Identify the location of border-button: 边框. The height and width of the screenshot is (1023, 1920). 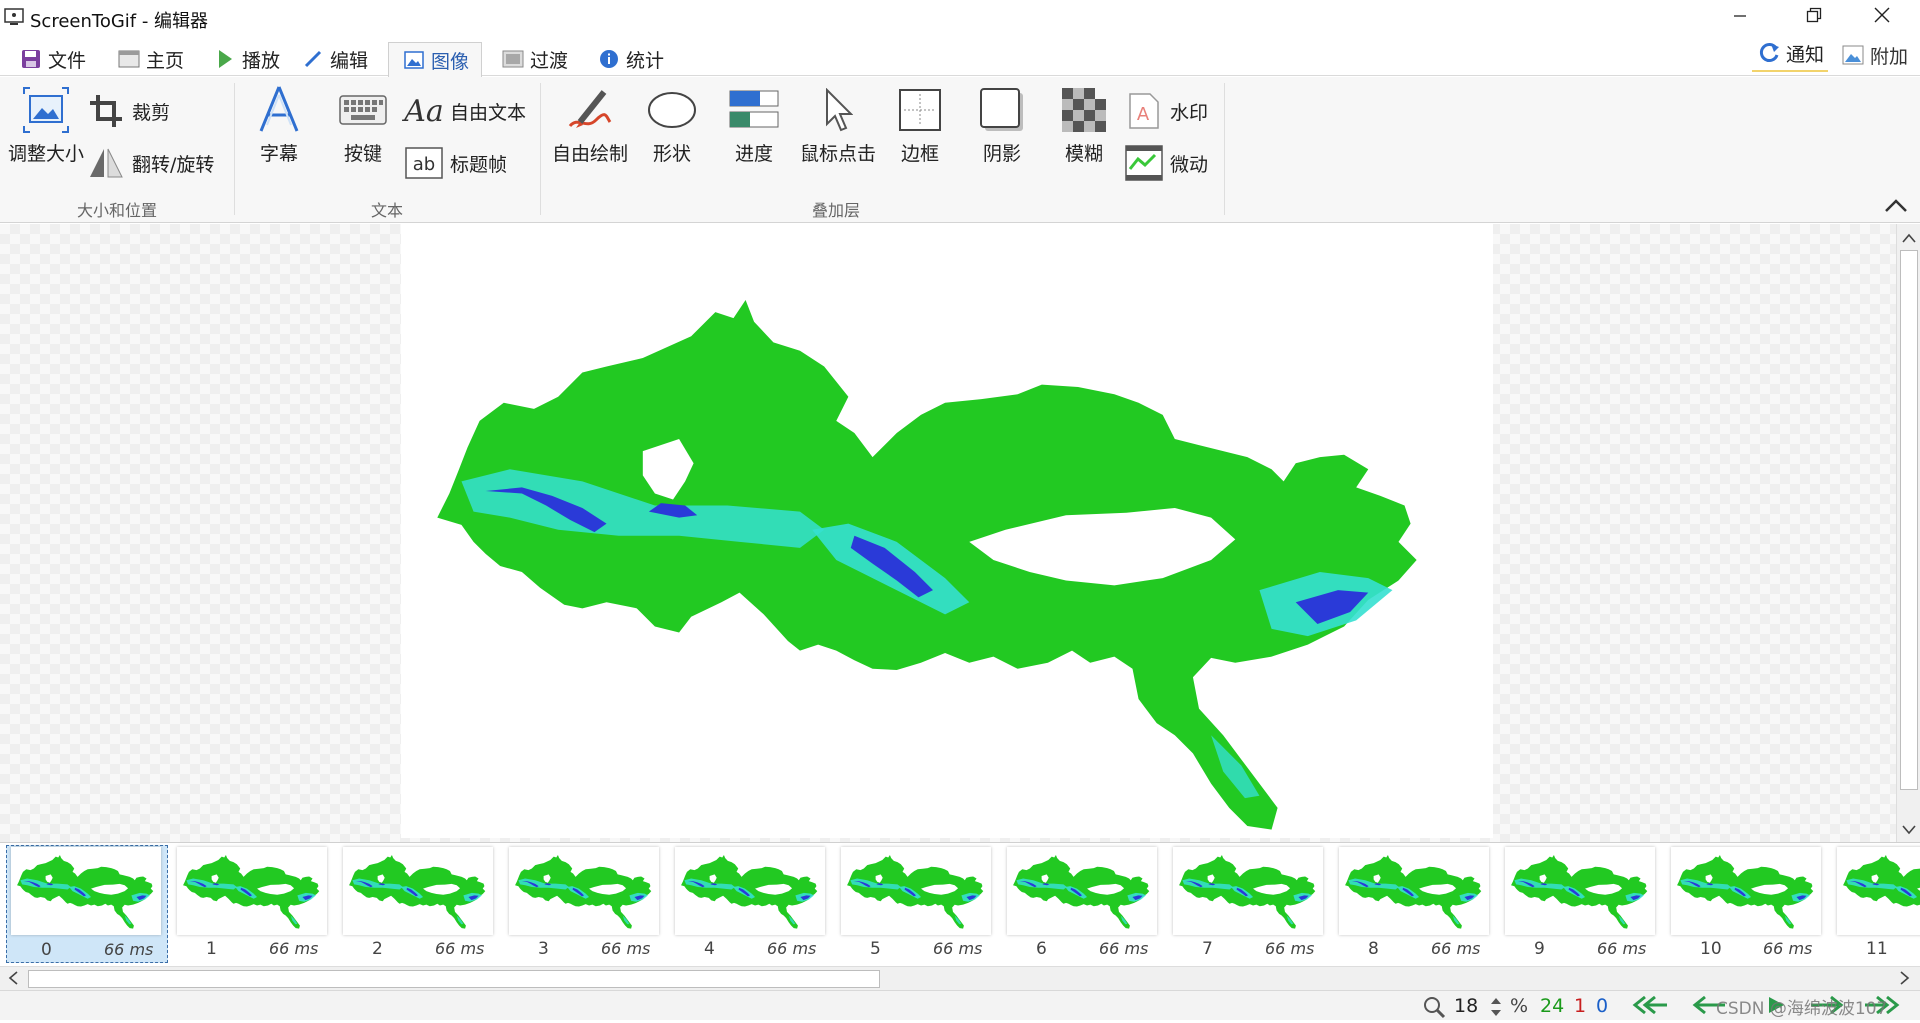
(920, 125).